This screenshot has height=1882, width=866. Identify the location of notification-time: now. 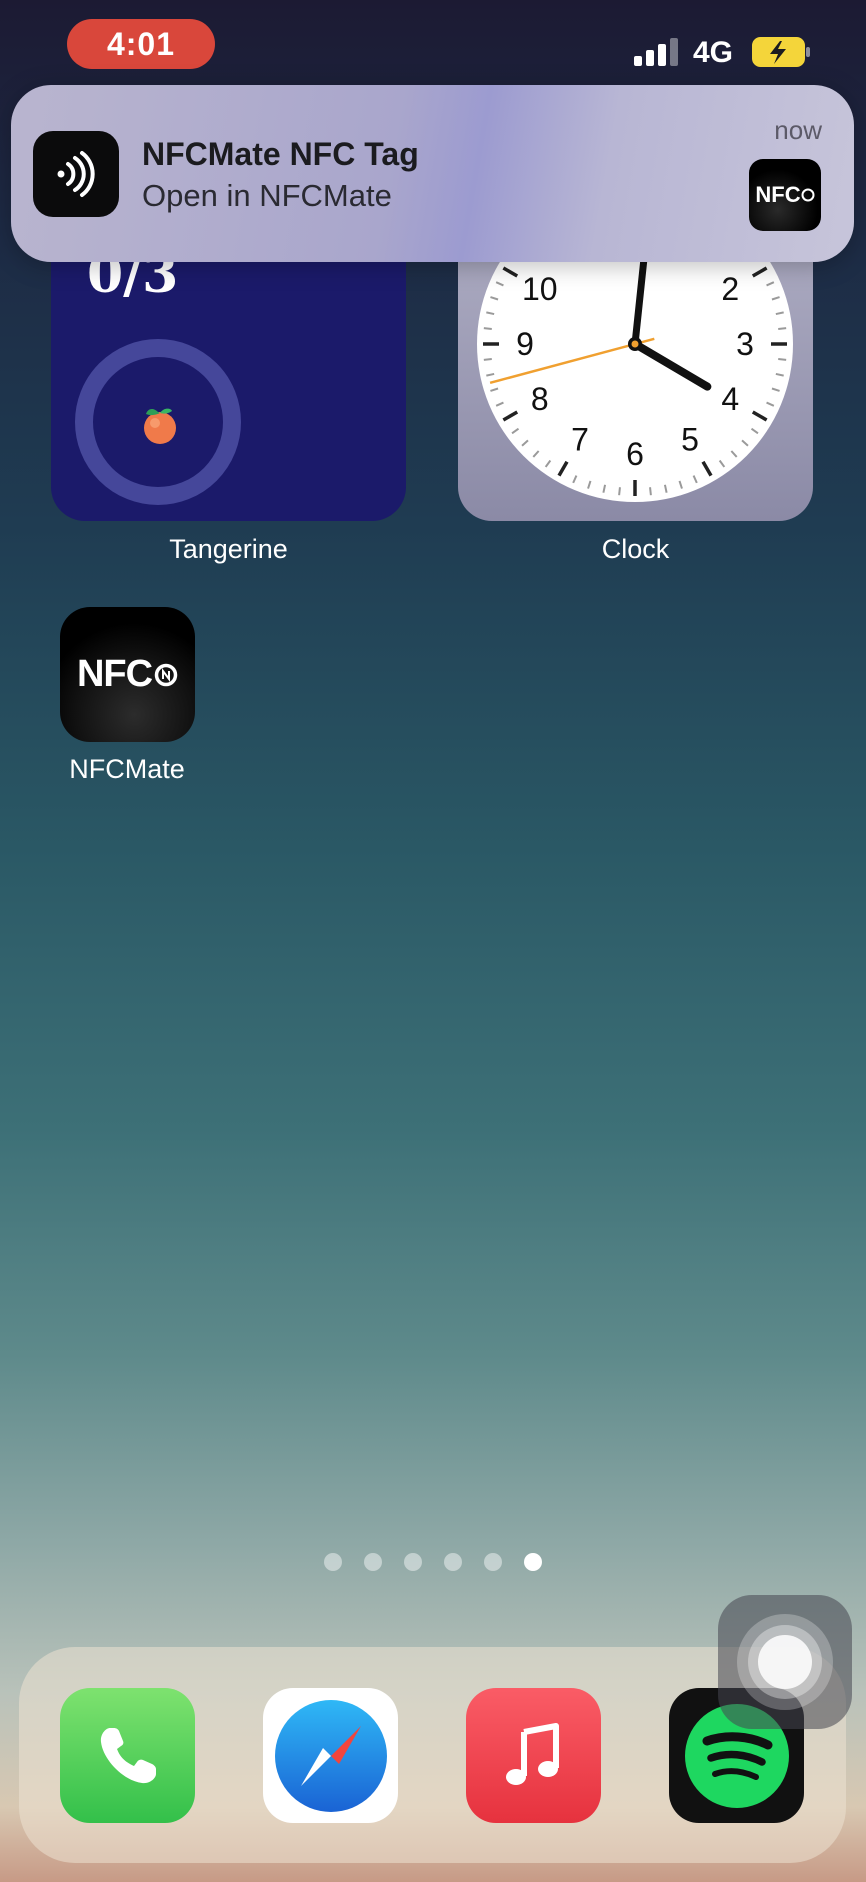
(798, 130).